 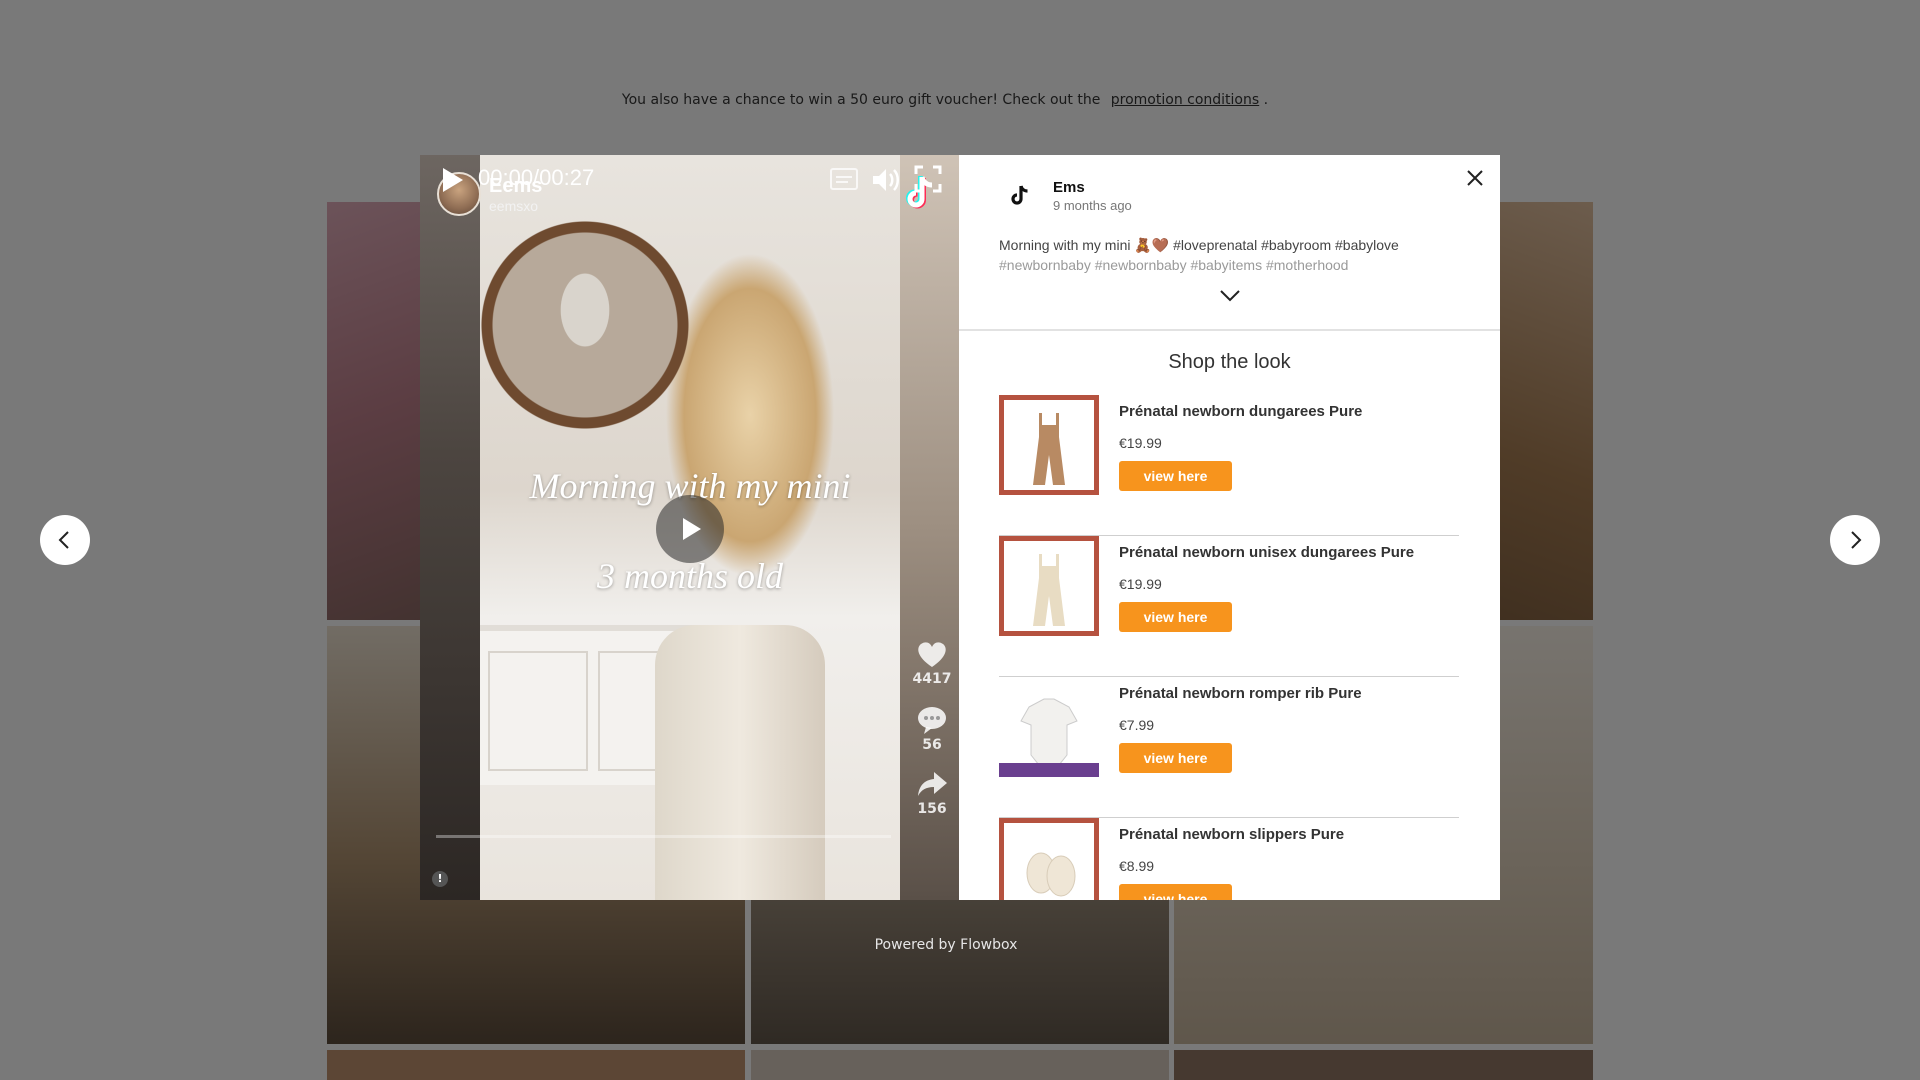 What do you see at coordinates (440, 879) in the screenshot?
I see `info-icon: !` at bounding box center [440, 879].